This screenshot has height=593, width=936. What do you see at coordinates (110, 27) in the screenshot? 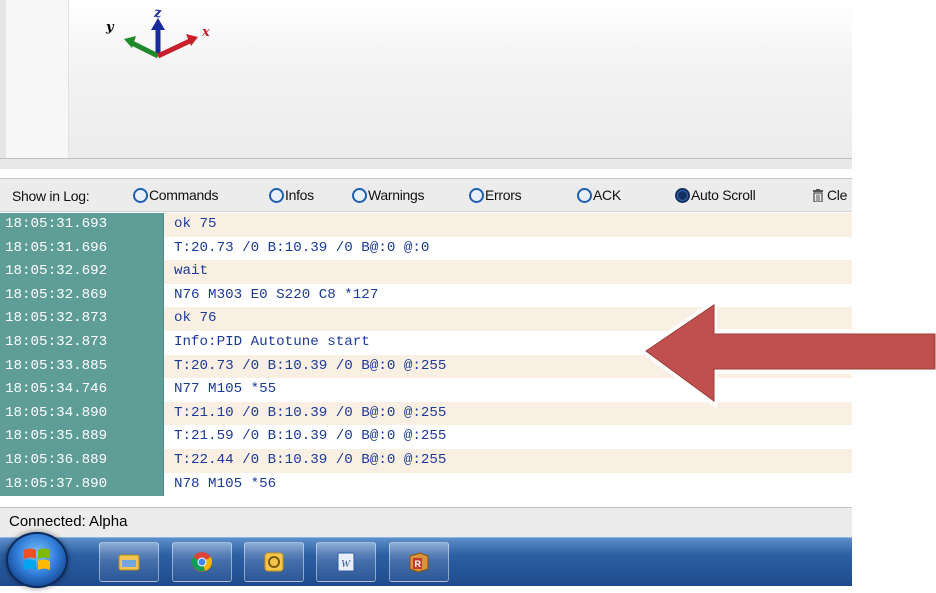
I see `axis-label-y: y` at bounding box center [110, 27].